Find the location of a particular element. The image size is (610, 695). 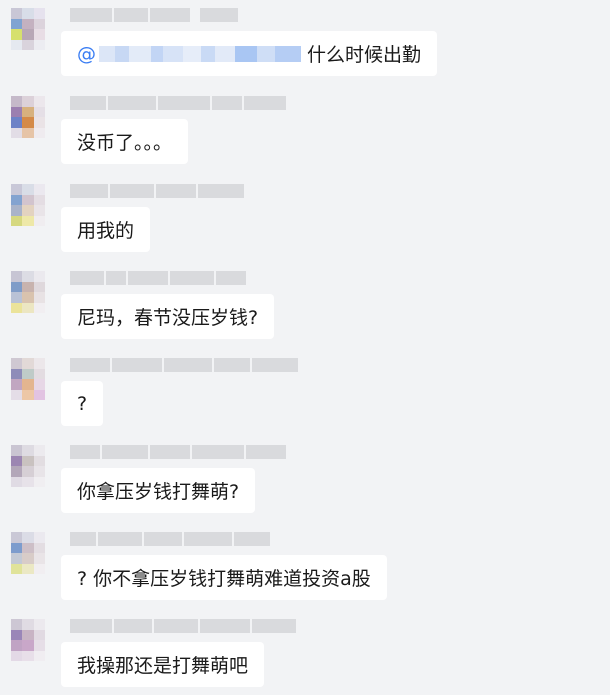

message-text: ? 你不拿压岁钱打舞萌难道投资a股 is located at coordinates (224, 579).